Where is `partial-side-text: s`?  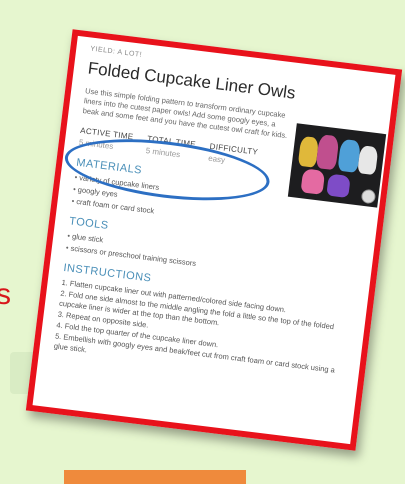
partial-side-text: s is located at coordinates (5, 294).